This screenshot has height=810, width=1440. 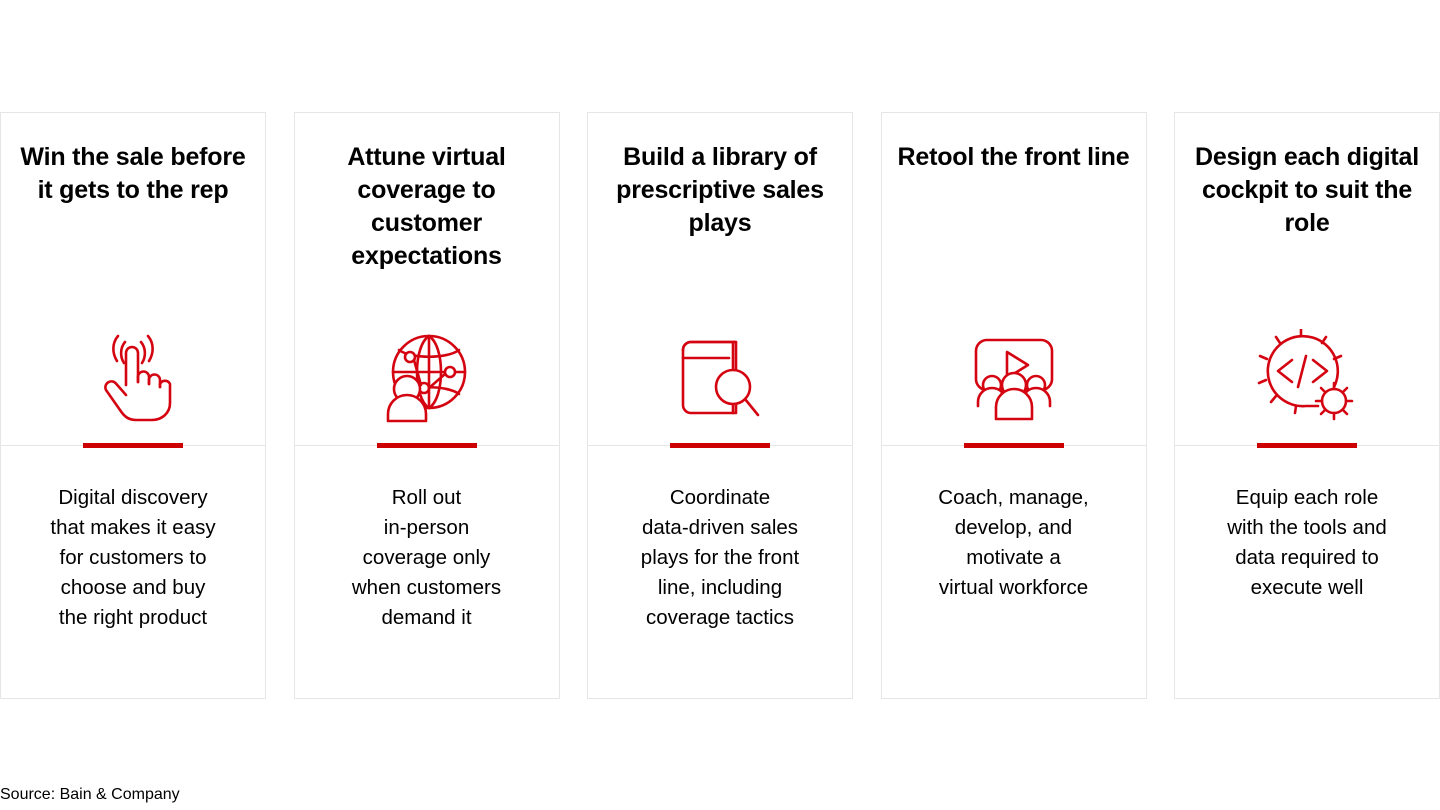 What do you see at coordinates (133, 173) in the screenshot?
I see `card-title: Win the sale before it gets to the rep` at bounding box center [133, 173].